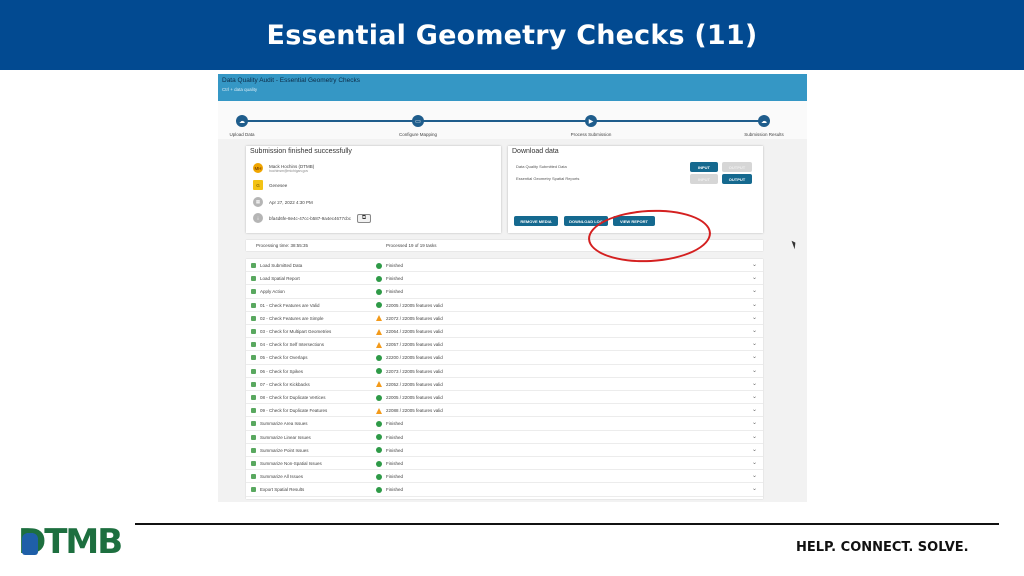 This screenshot has height=576, width=1024. I want to click on step-upload: ☁, so click(242, 121).